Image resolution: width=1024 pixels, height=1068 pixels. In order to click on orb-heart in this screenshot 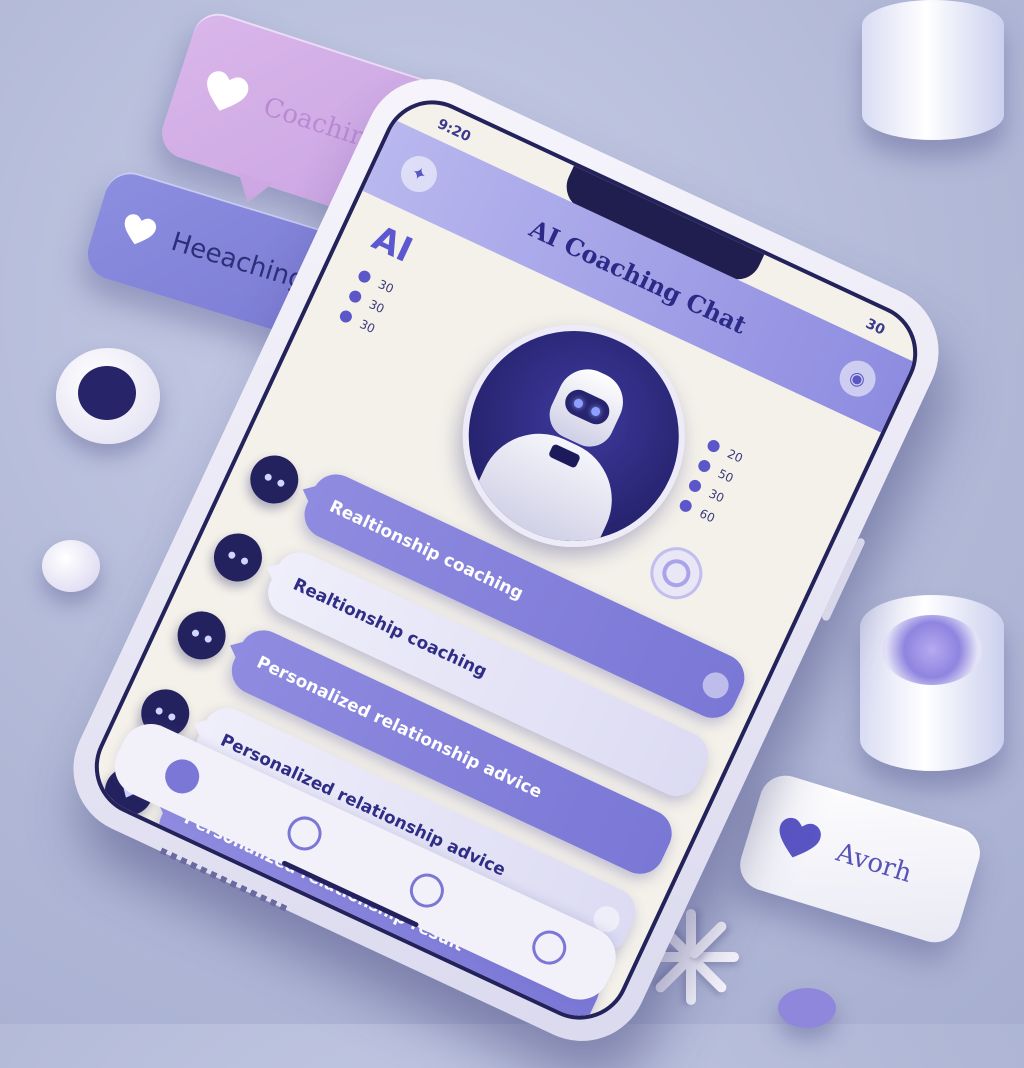, I will do `click(108, 396)`.